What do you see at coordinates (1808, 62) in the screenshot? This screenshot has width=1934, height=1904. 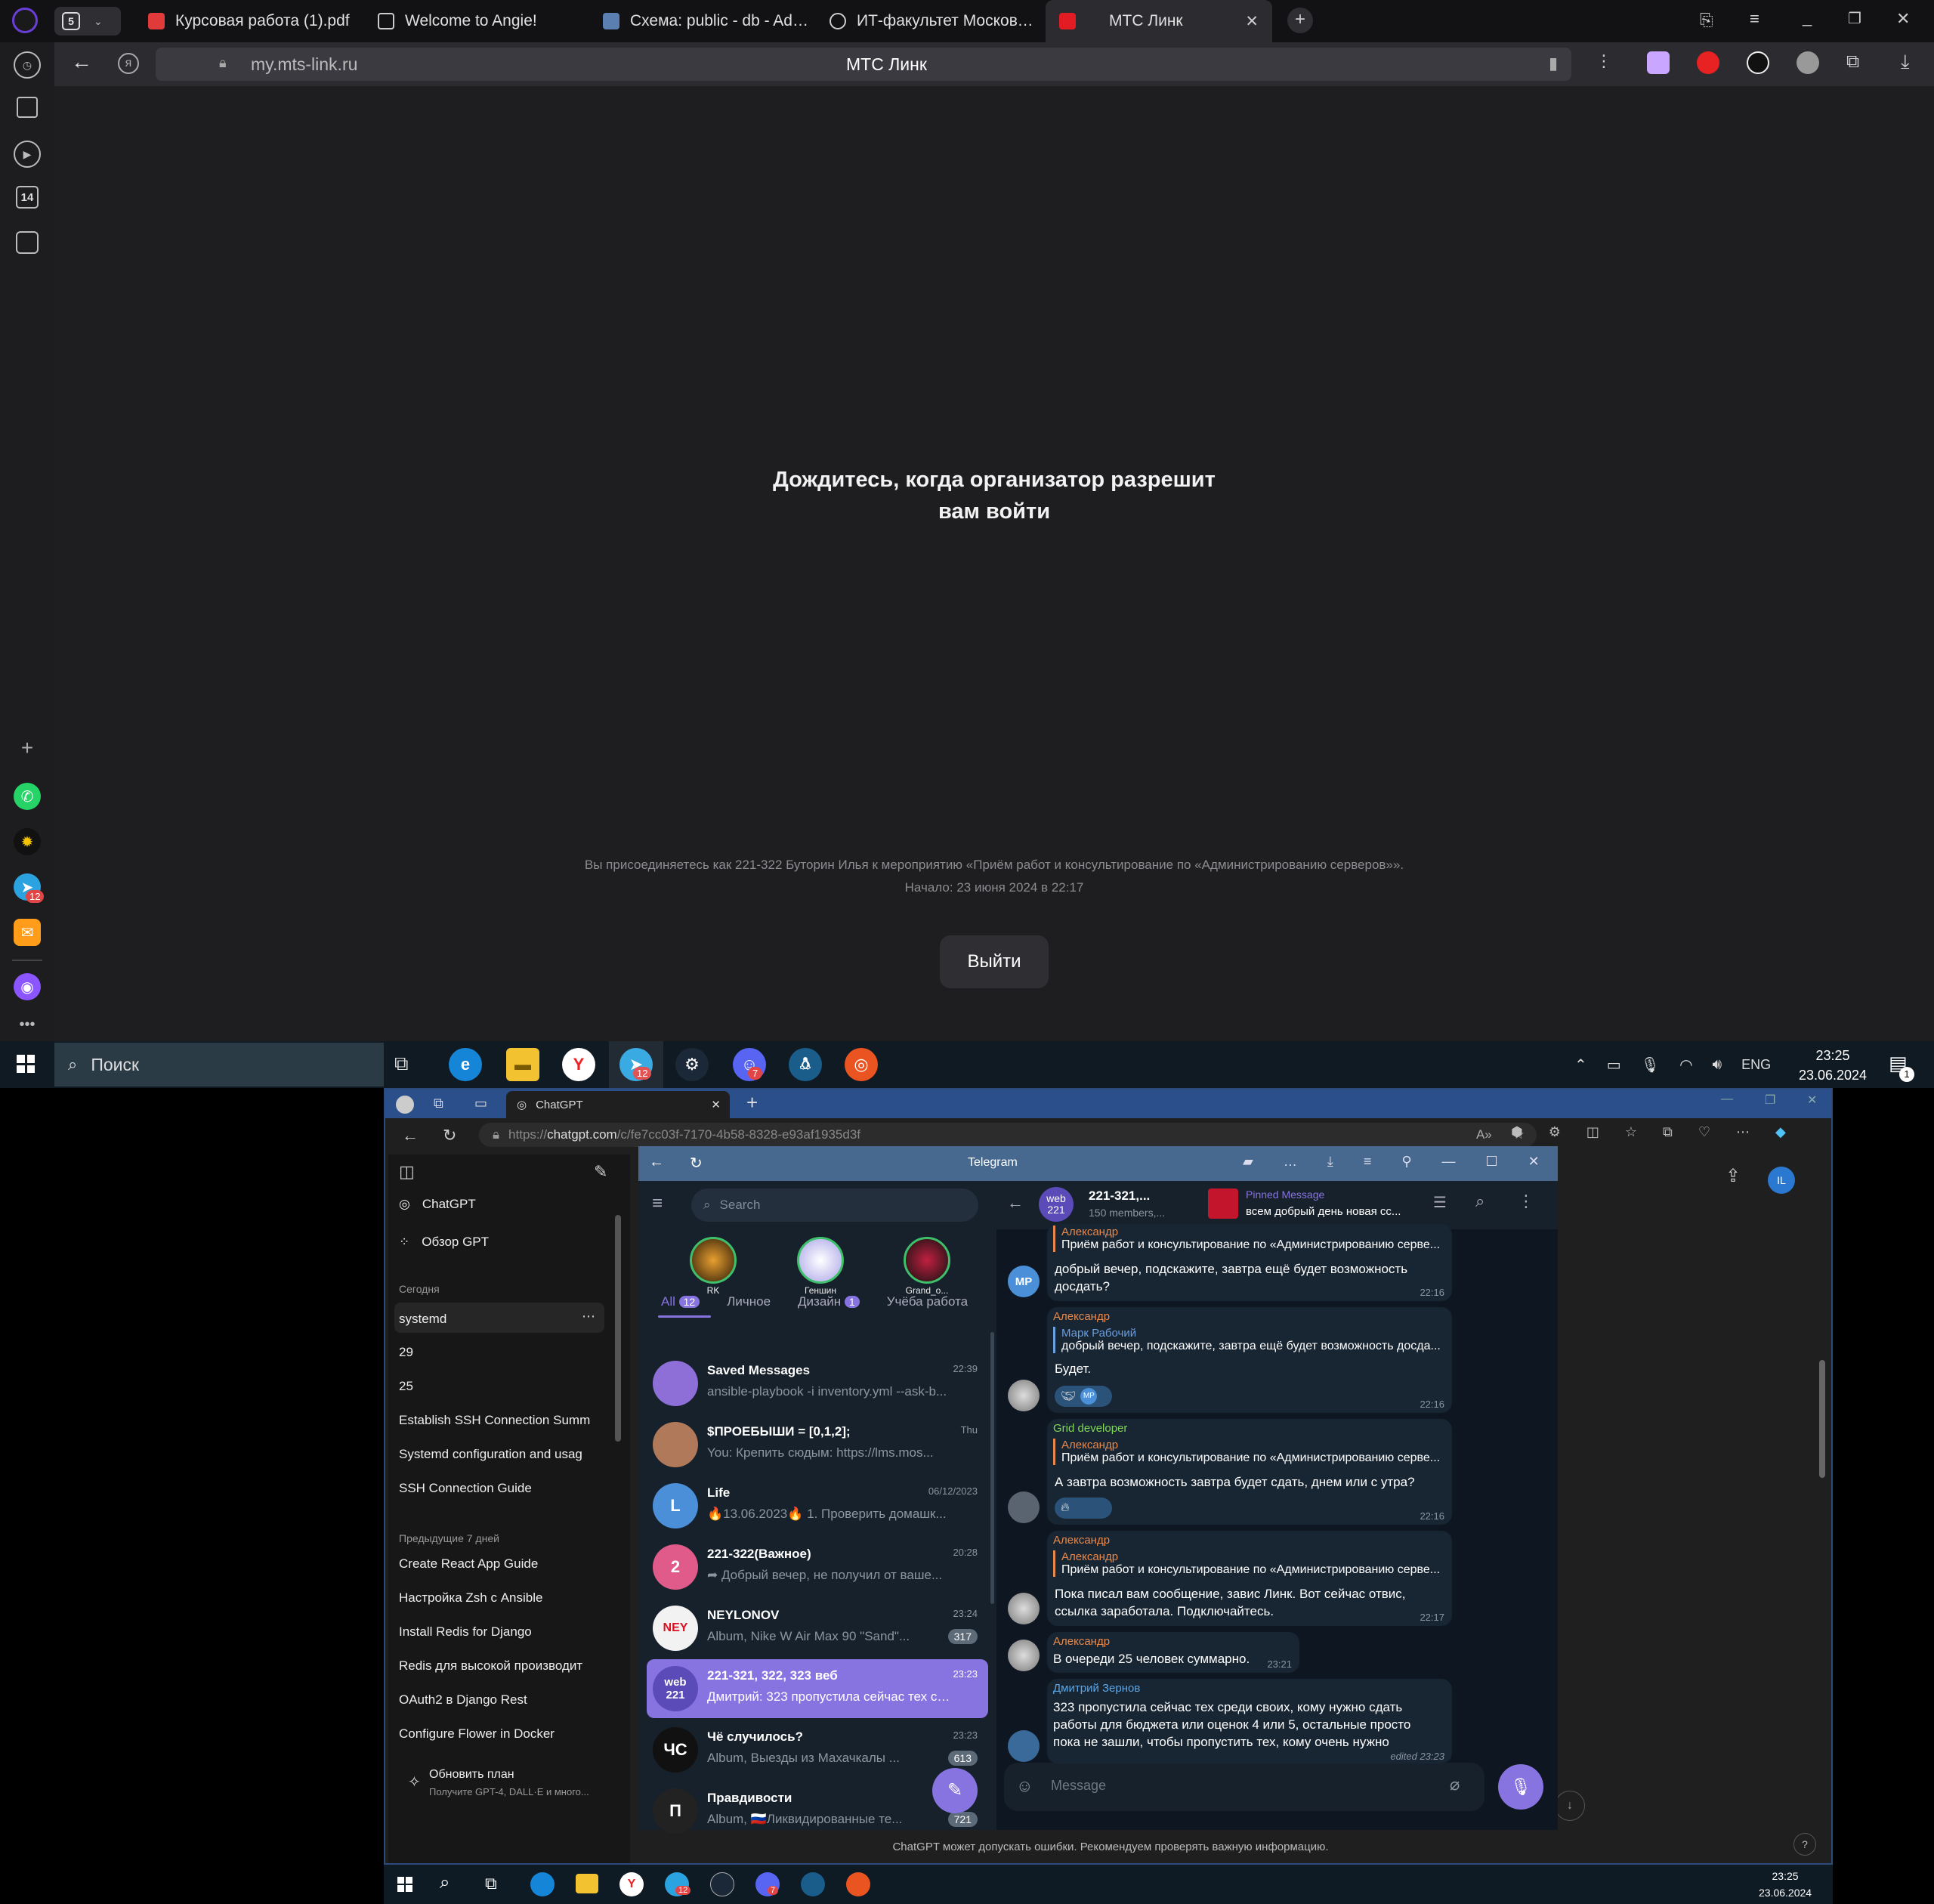 I see `vpn-globe-icon` at bounding box center [1808, 62].